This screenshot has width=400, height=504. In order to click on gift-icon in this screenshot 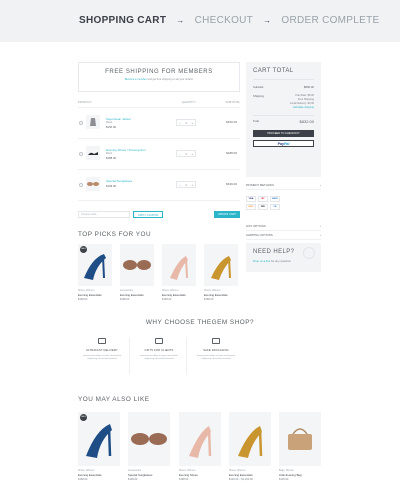, I will do `click(159, 341)`.